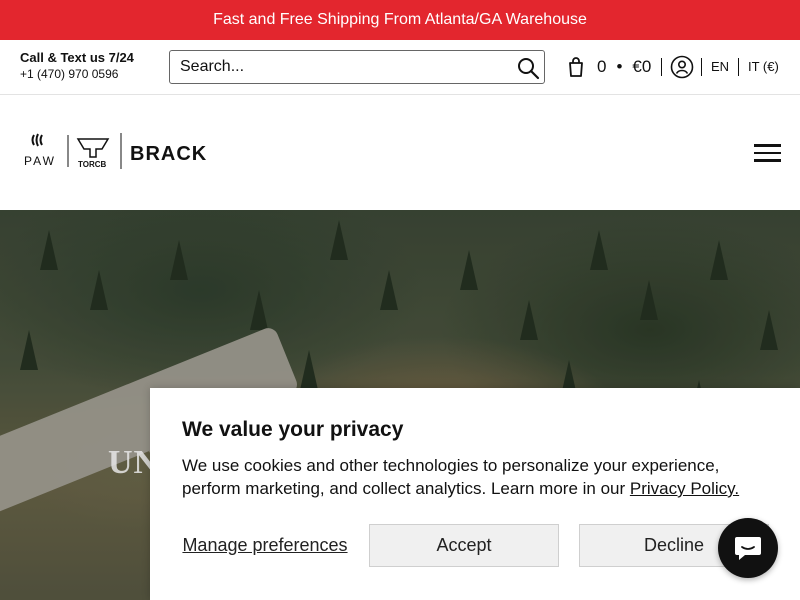 This screenshot has width=800, height=600. What do you see at coordinates (608, 67) in the screenshot?
I see `cart-button: 0 • €0` at bounding box center [608, 67].